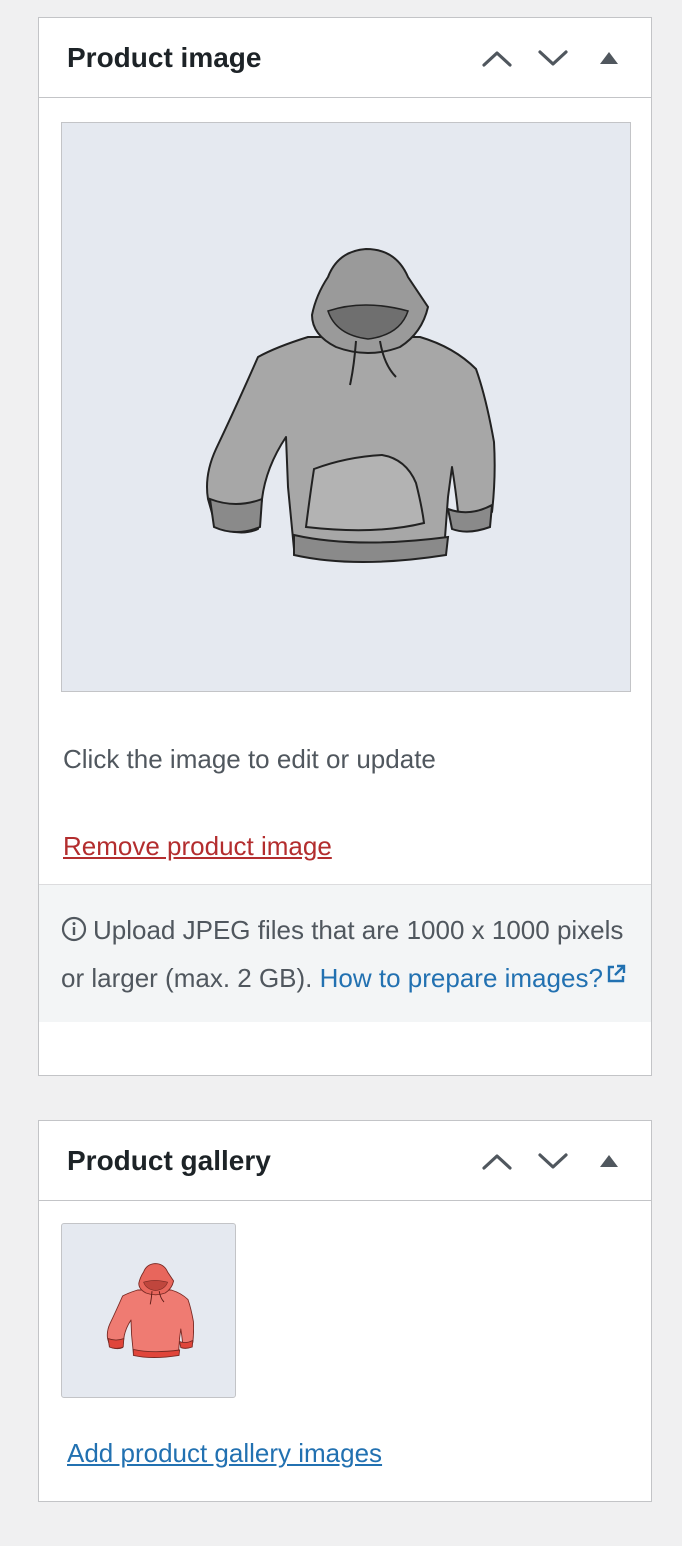  I want to click on external-link-icon, so click(616, 976).